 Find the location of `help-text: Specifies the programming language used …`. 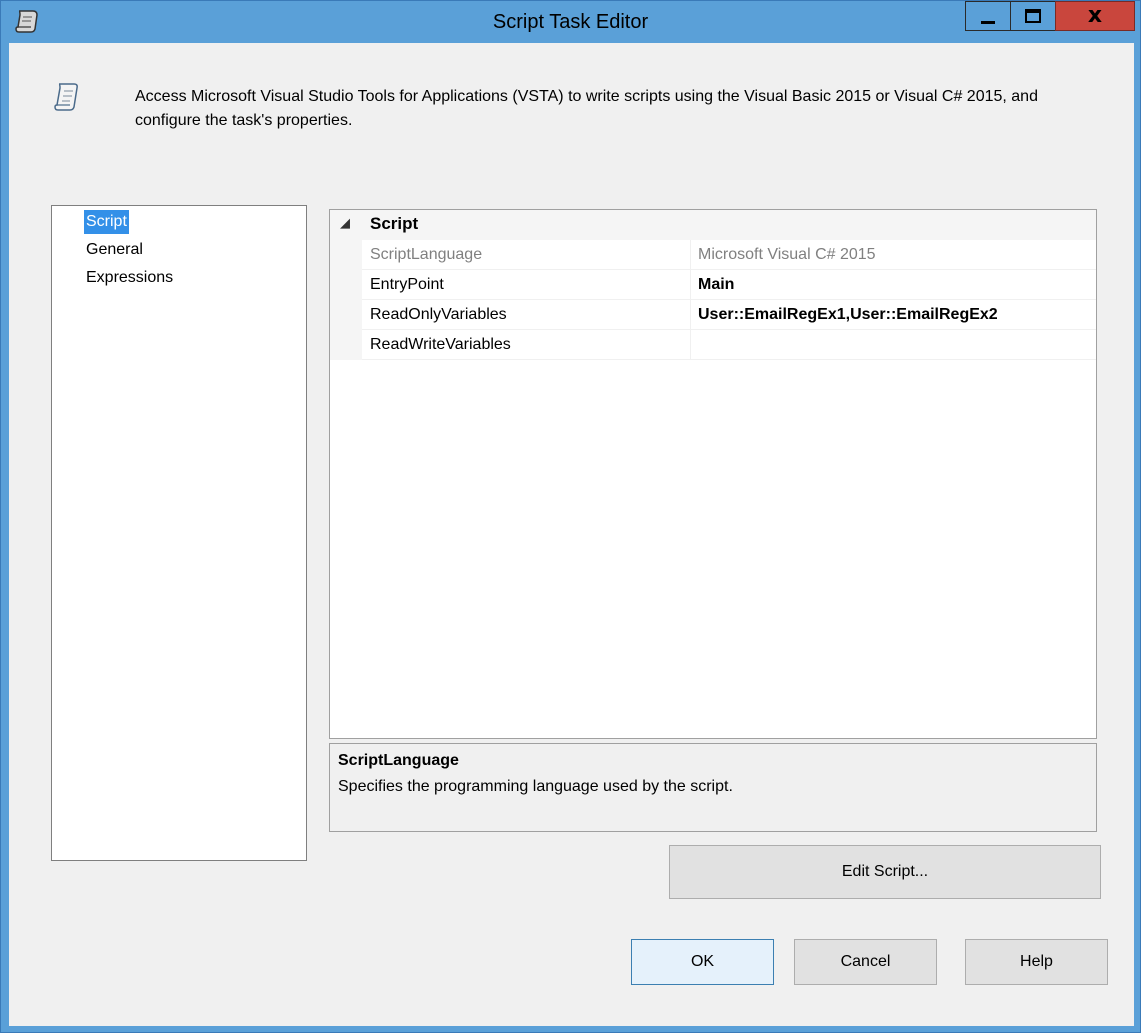

help-text: Specifies the programming language used … is located at coordinates (535, 786).